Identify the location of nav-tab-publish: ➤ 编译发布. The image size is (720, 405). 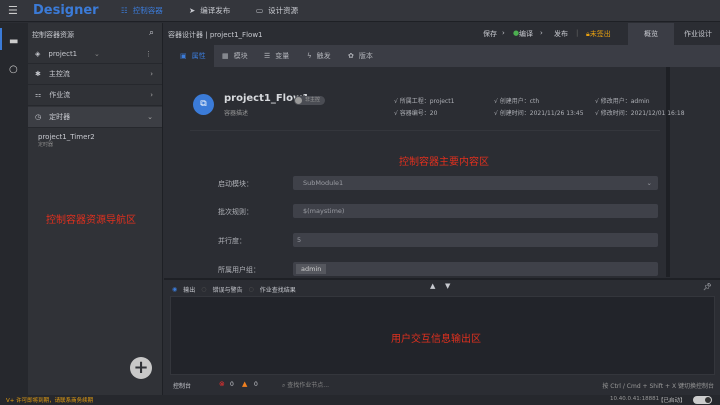
(209, 10).